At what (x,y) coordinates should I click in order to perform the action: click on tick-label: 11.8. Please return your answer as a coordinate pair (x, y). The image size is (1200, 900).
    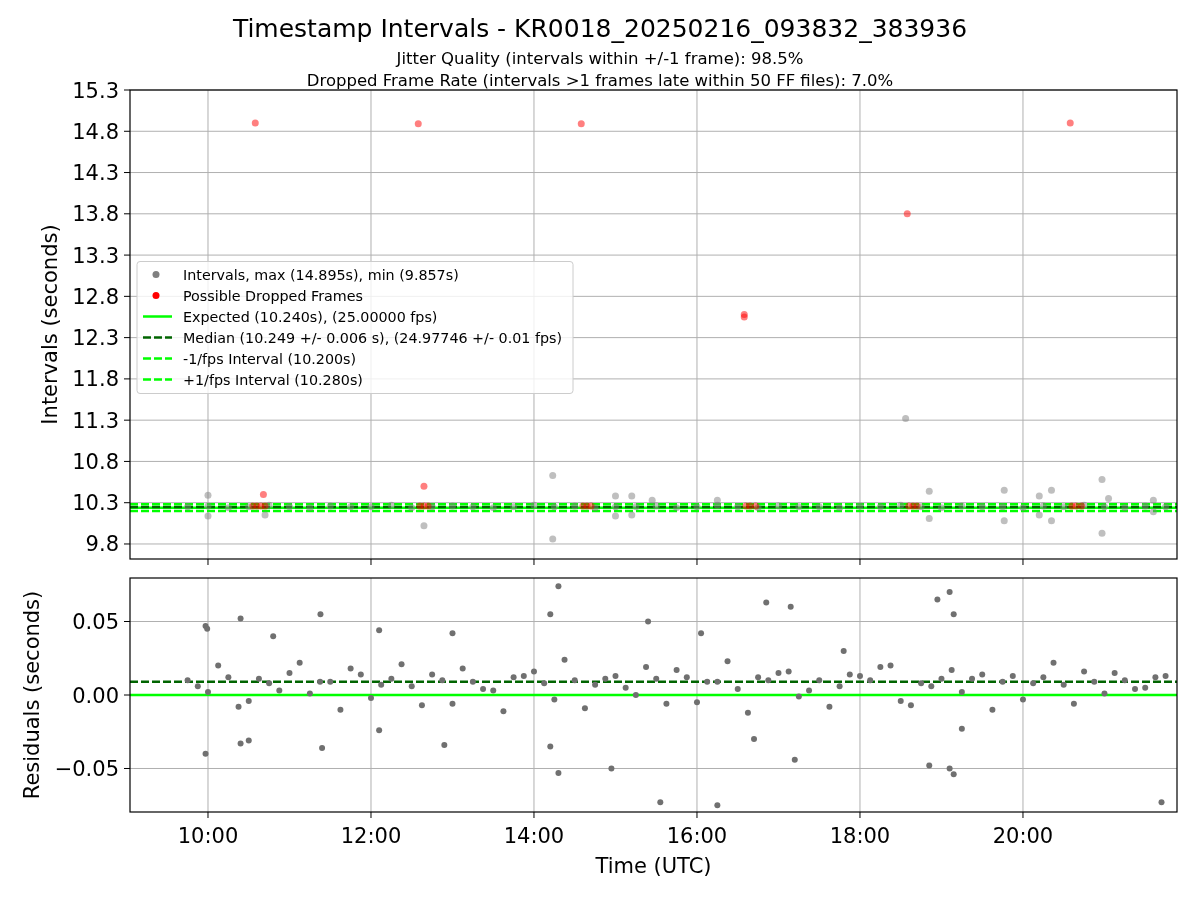
    Looking at the image, I should click on (95, 379).